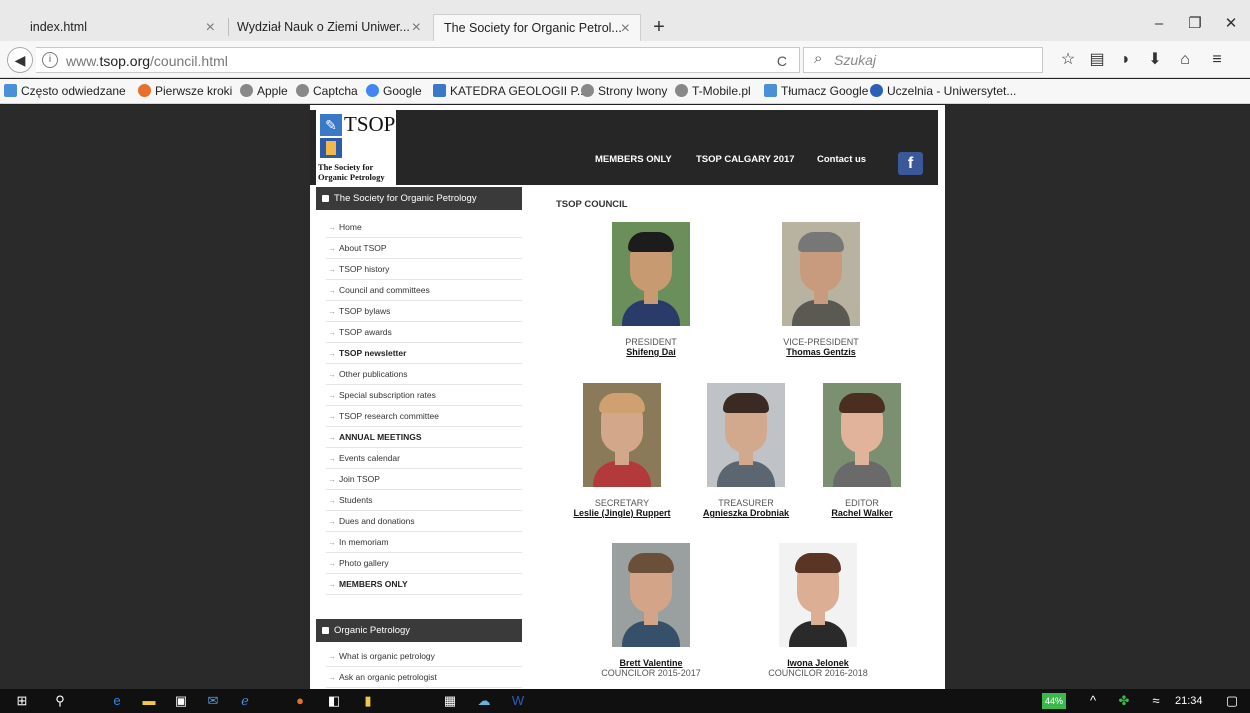 The image size is (1250, 713). Describe the element at coordinates (424, 563) in the screenshot. I see `sidebar-item: → Photo gallery` at that location.